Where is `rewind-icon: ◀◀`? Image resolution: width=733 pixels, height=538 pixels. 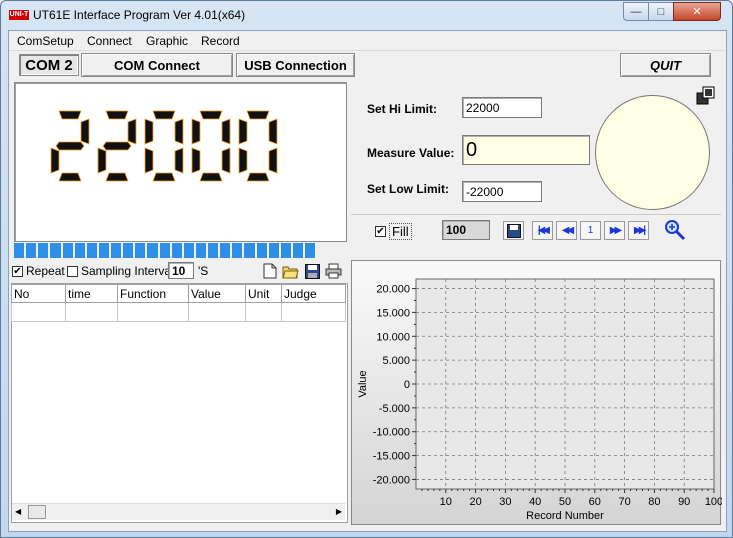 rewind-icon: ◀◀ is located at coordinates (568, 230).